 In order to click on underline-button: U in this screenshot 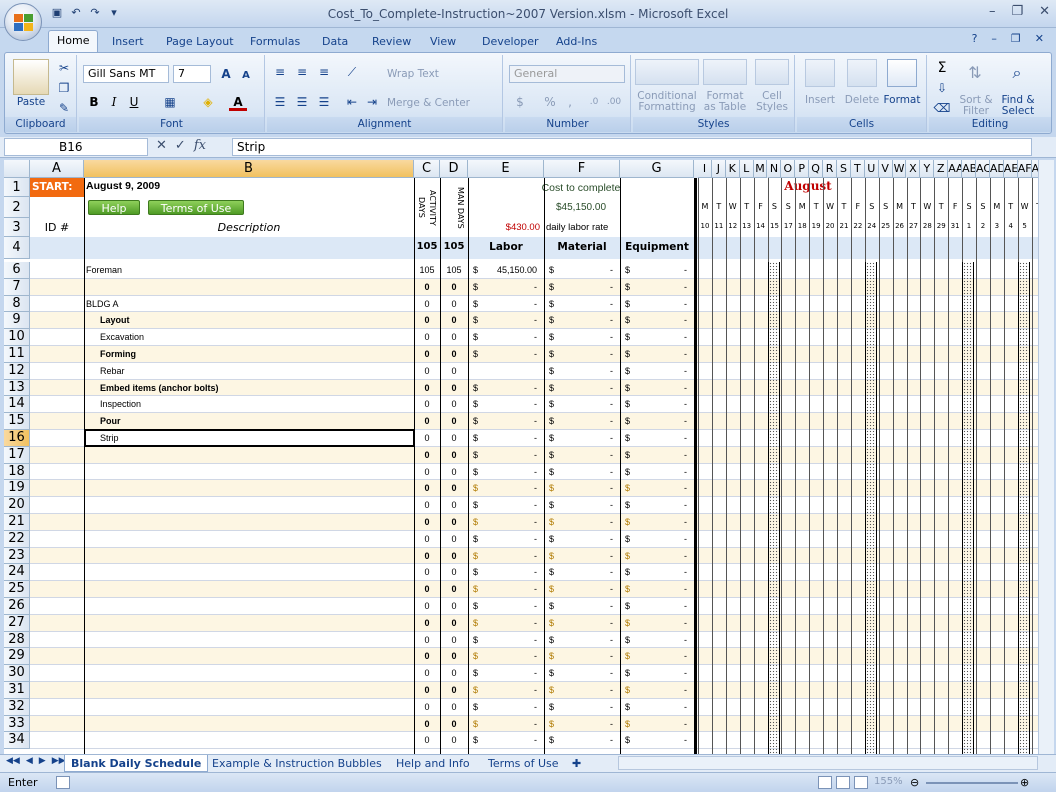, I will do `click(134, 102)`.